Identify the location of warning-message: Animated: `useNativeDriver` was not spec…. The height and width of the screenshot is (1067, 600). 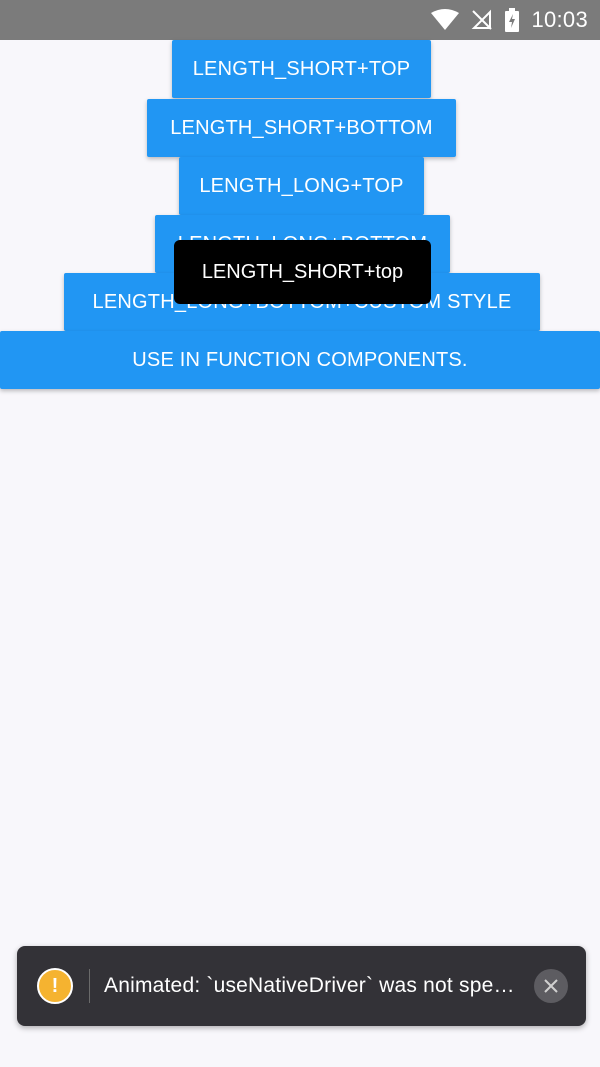
(310, 986).